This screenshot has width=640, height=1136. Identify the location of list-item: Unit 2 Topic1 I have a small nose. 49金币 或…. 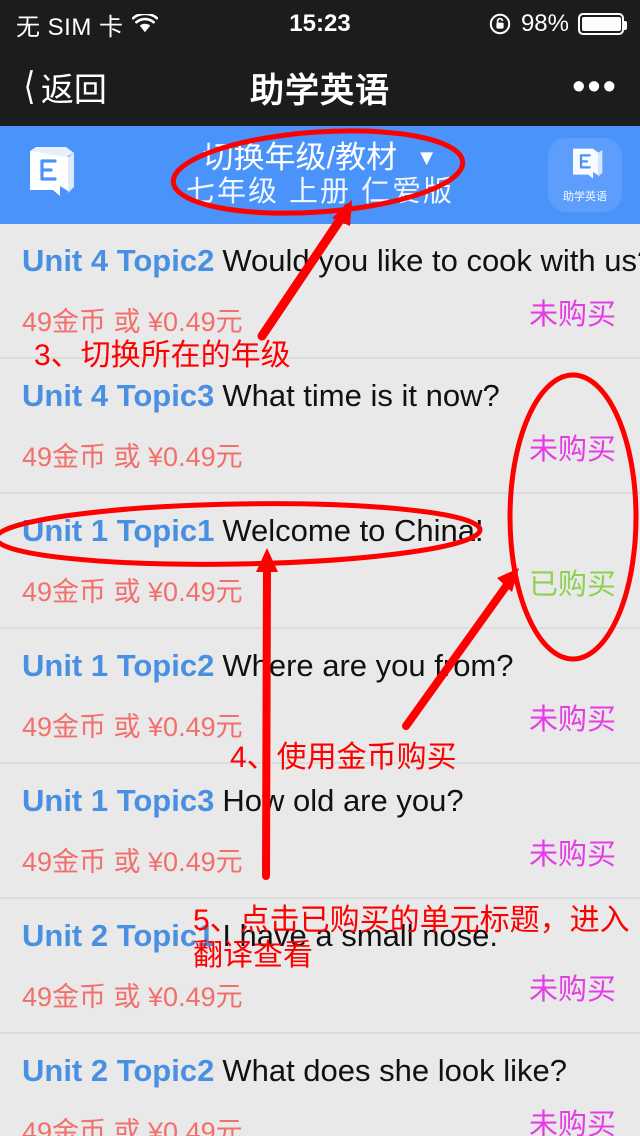
(320, 966).